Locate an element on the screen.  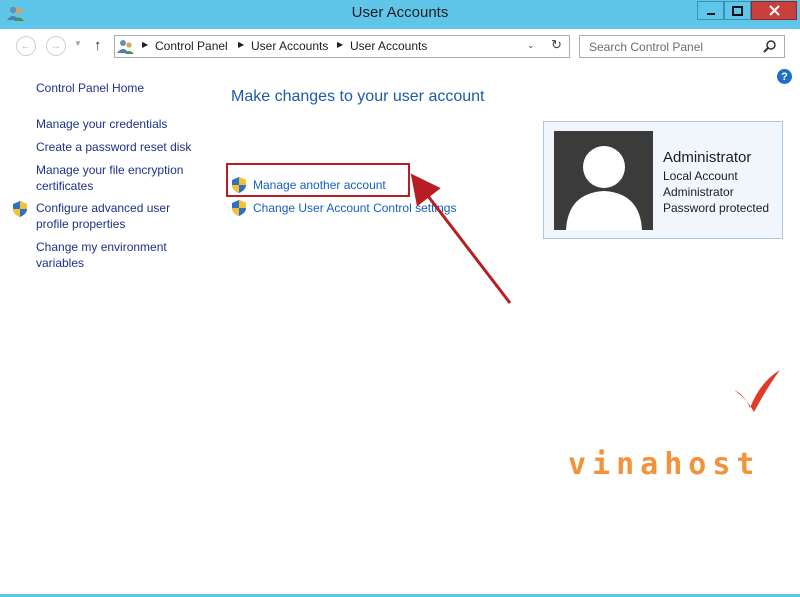
breadcrumb-control-panel: Control Panel is located at coordinates (191, 46).